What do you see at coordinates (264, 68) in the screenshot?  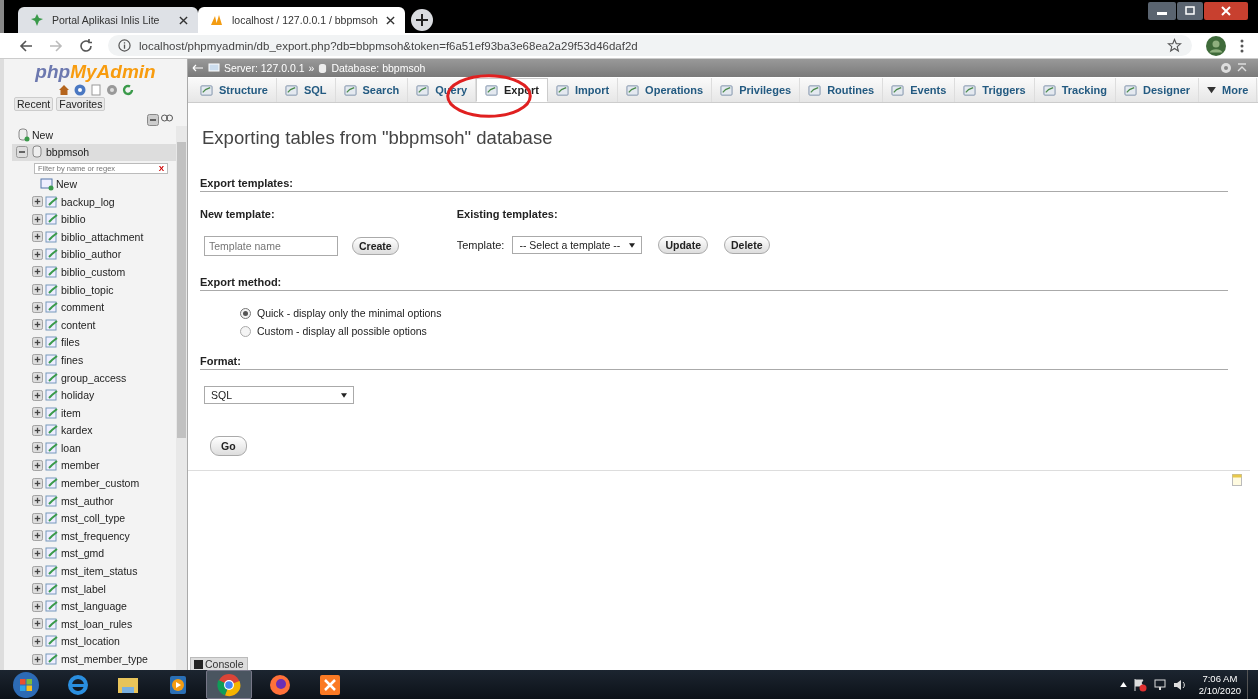 I see `breadcrumb-link: Server: 127.0.0.1` at bounding box center [264, 68].